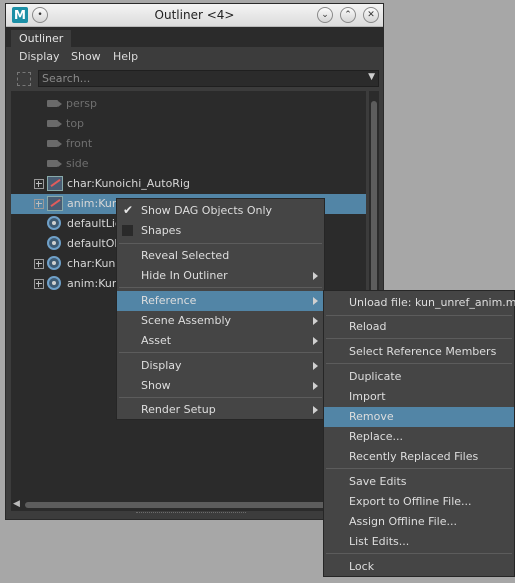 Image resolution: width=515 pixels, height=583 pixels. I want to click on tree-item-label: side, so click(77, 163).